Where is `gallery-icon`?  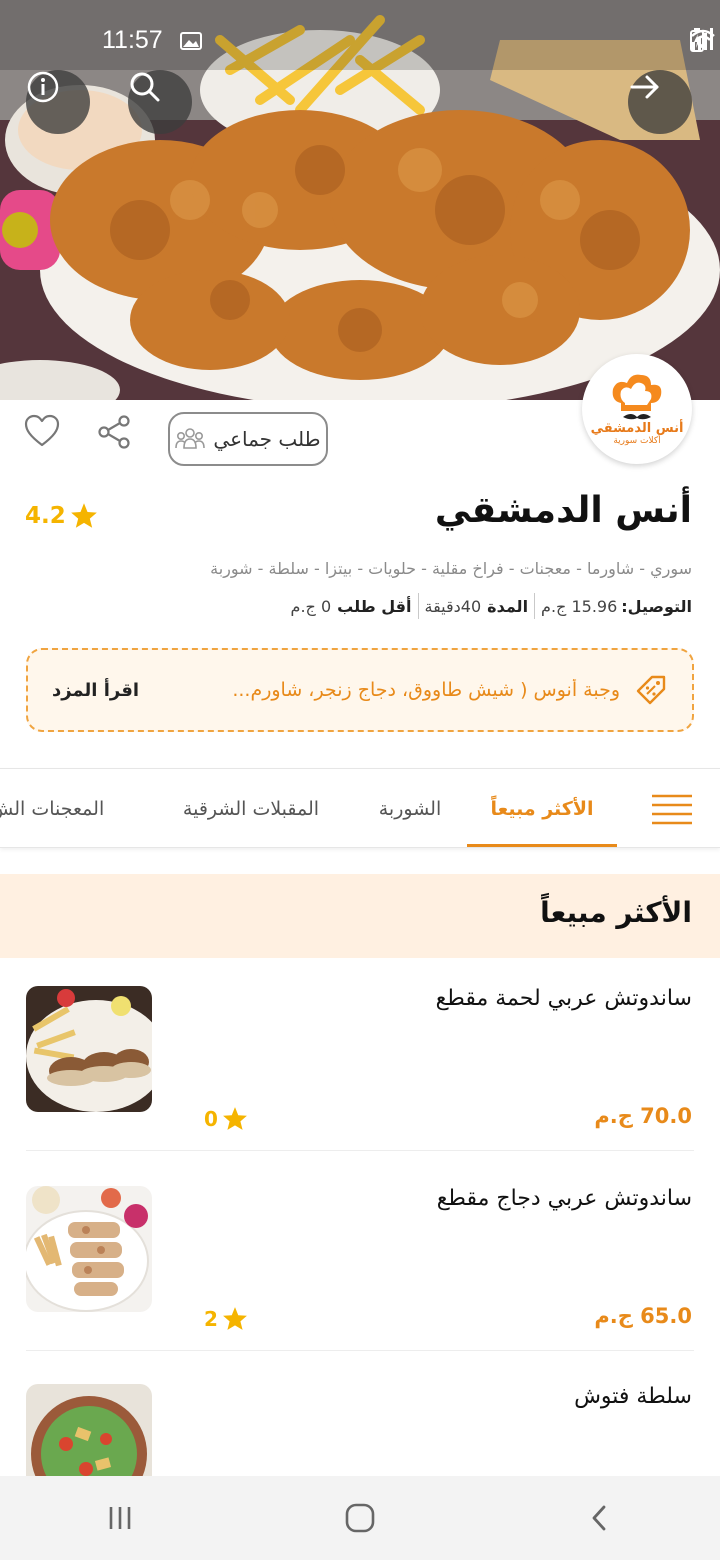 gallery-icon is located at coordinates (191, 41).